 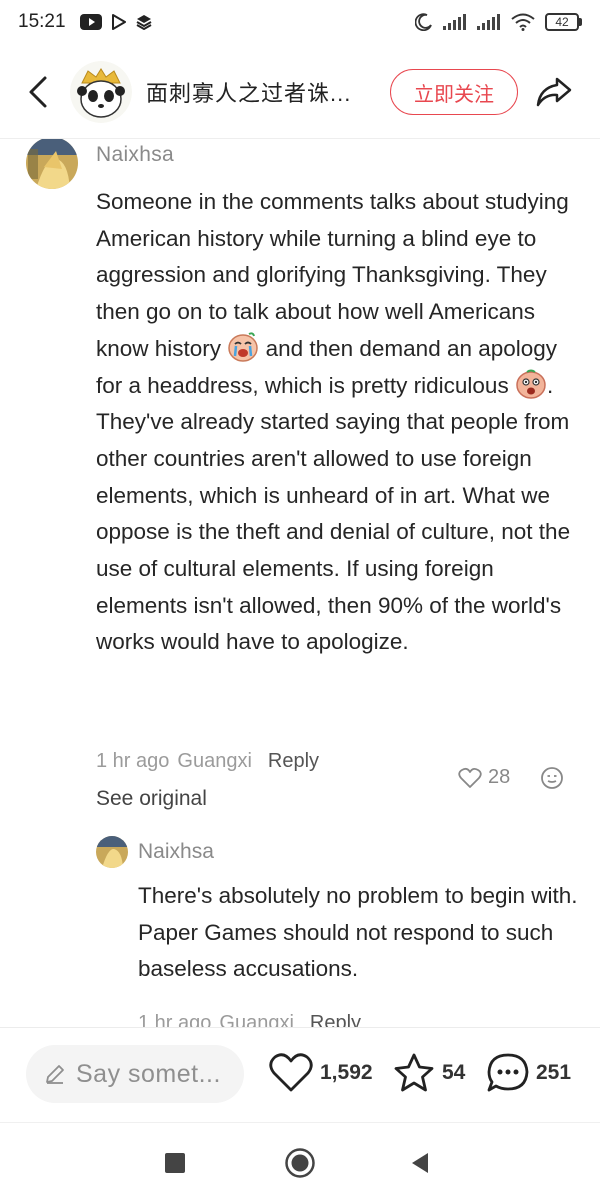 I want to click on author-avatar, so click(x=101, y=92).